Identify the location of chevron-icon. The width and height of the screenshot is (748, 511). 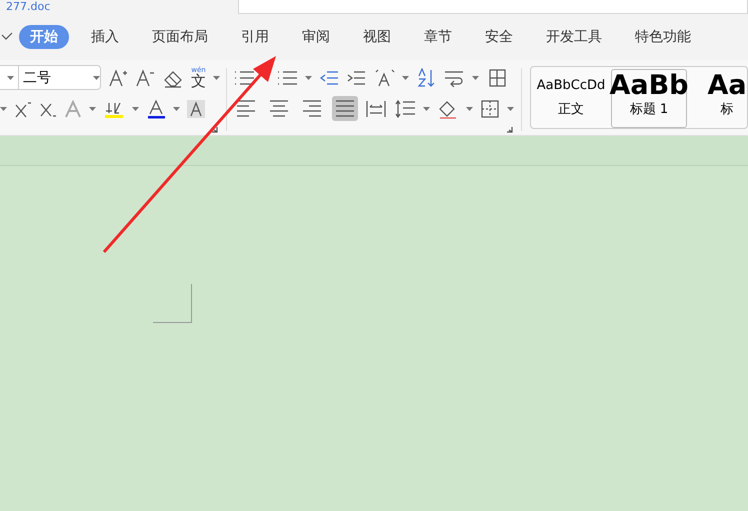
(7, 37).